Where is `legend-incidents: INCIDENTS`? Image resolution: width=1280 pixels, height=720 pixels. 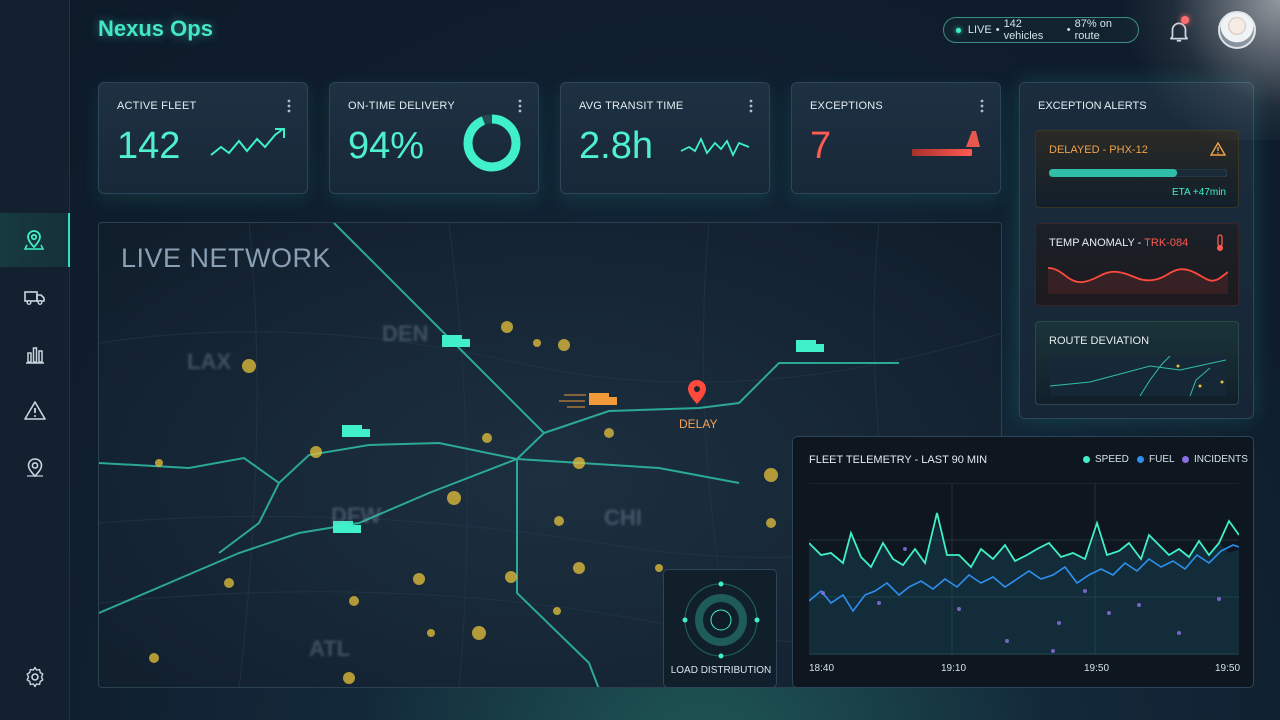 legend-incidents: INCIDENTS is located at coordinates (1215, 459).